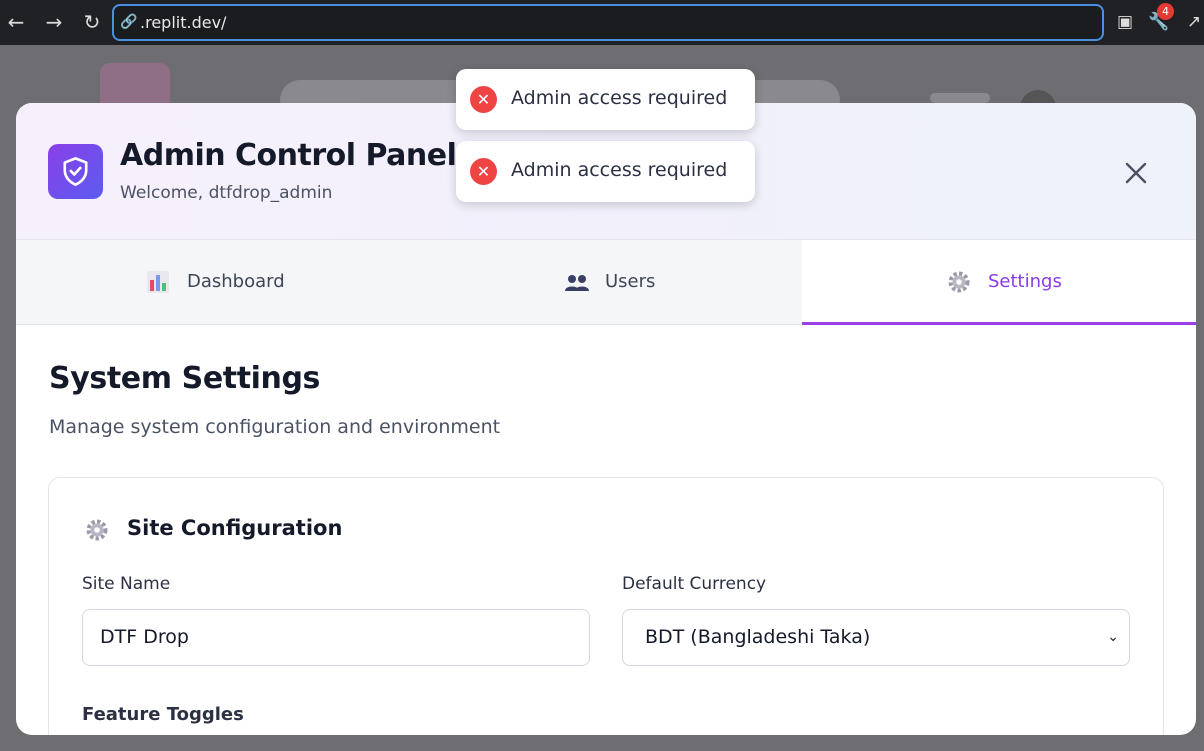  Describe the element at coordinates (236, 281) in the screenshot. I see `tab-dashboard-label: Dashboard` at that location.